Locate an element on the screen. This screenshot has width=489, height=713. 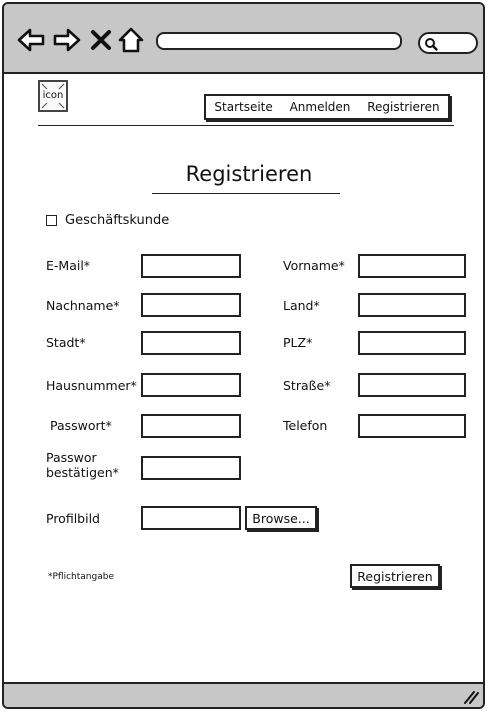
strasse-label: Straße* is located at coordinates (307, 385).